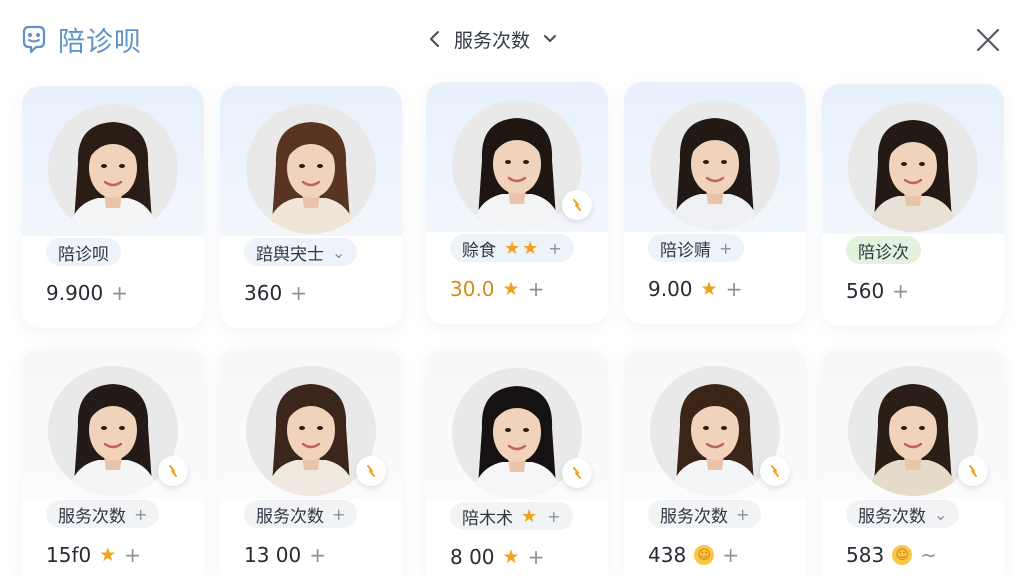  I want to click on caregiver-tag: 服务次数 ⌄, so click(903, 514).